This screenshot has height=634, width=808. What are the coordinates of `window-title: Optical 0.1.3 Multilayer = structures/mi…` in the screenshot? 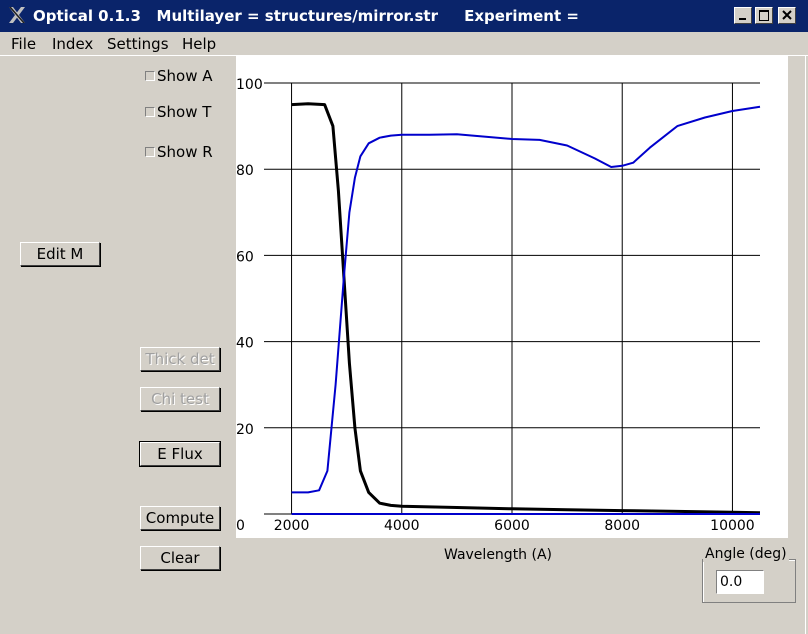 It's located at (306, 16).